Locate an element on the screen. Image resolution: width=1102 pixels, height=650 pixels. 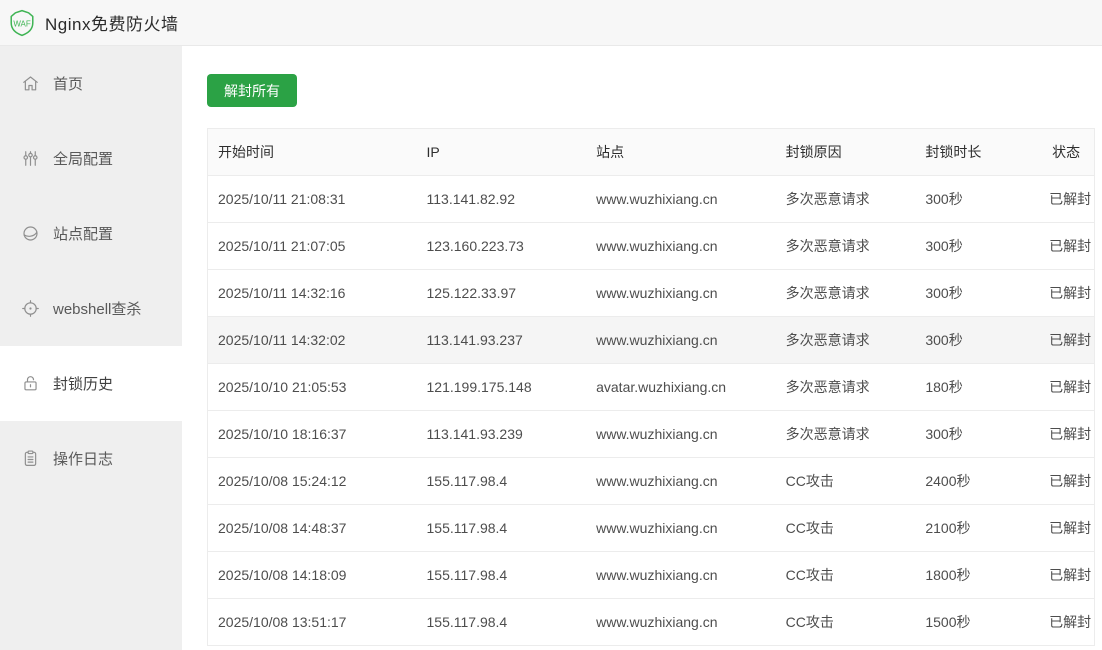
sidebar-item-block-history: 封锁历史 is located at coordinates (91, 383).